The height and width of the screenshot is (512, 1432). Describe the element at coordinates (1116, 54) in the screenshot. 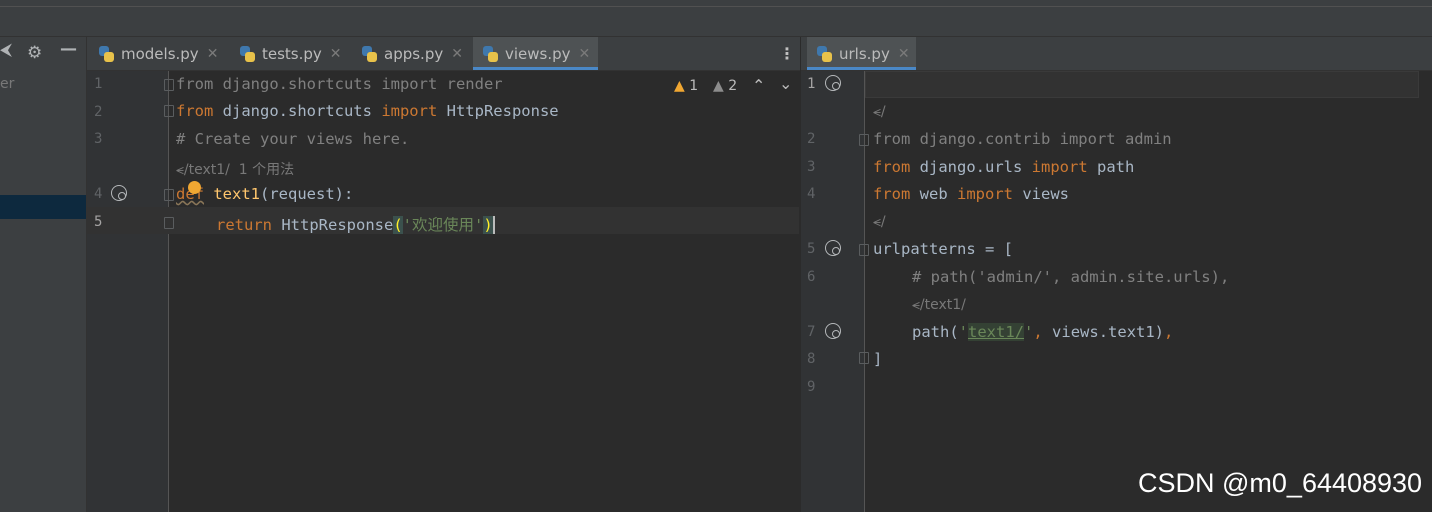

I see `right-tab-bar: urls.py ✕` at that location.